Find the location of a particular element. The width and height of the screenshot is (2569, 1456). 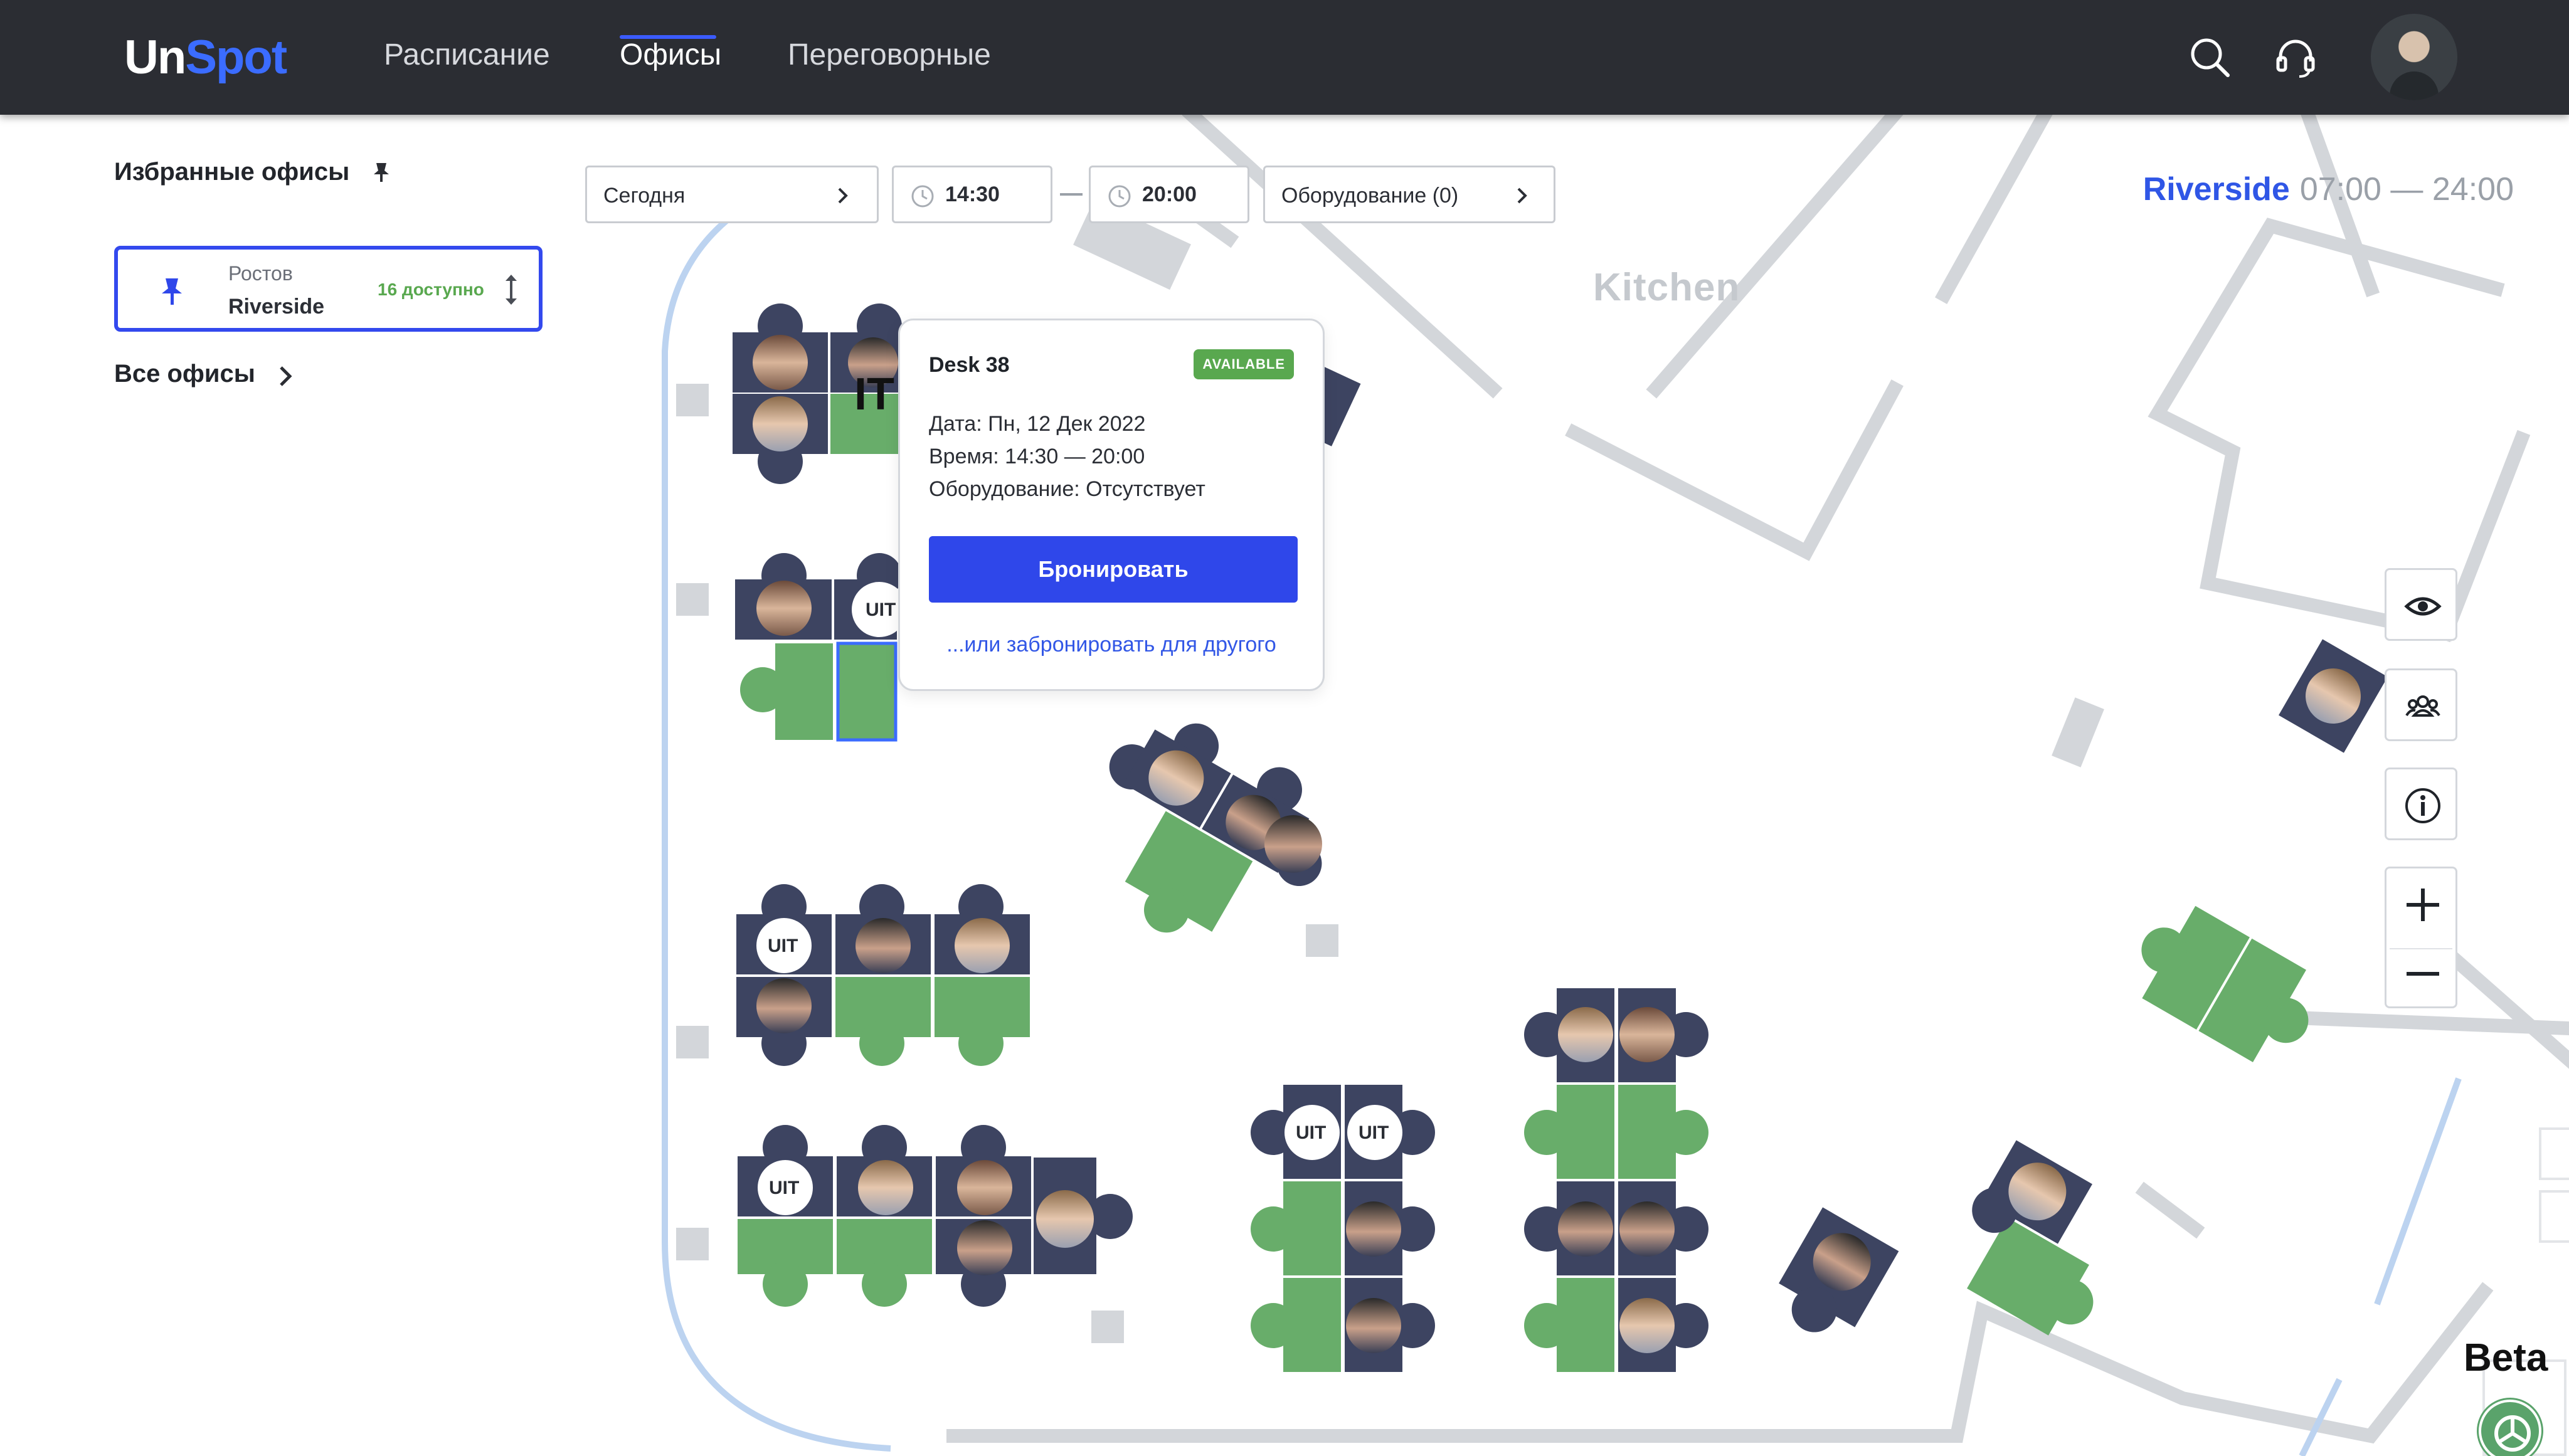

office-name: Riverside is located at coordinates (276, 307).